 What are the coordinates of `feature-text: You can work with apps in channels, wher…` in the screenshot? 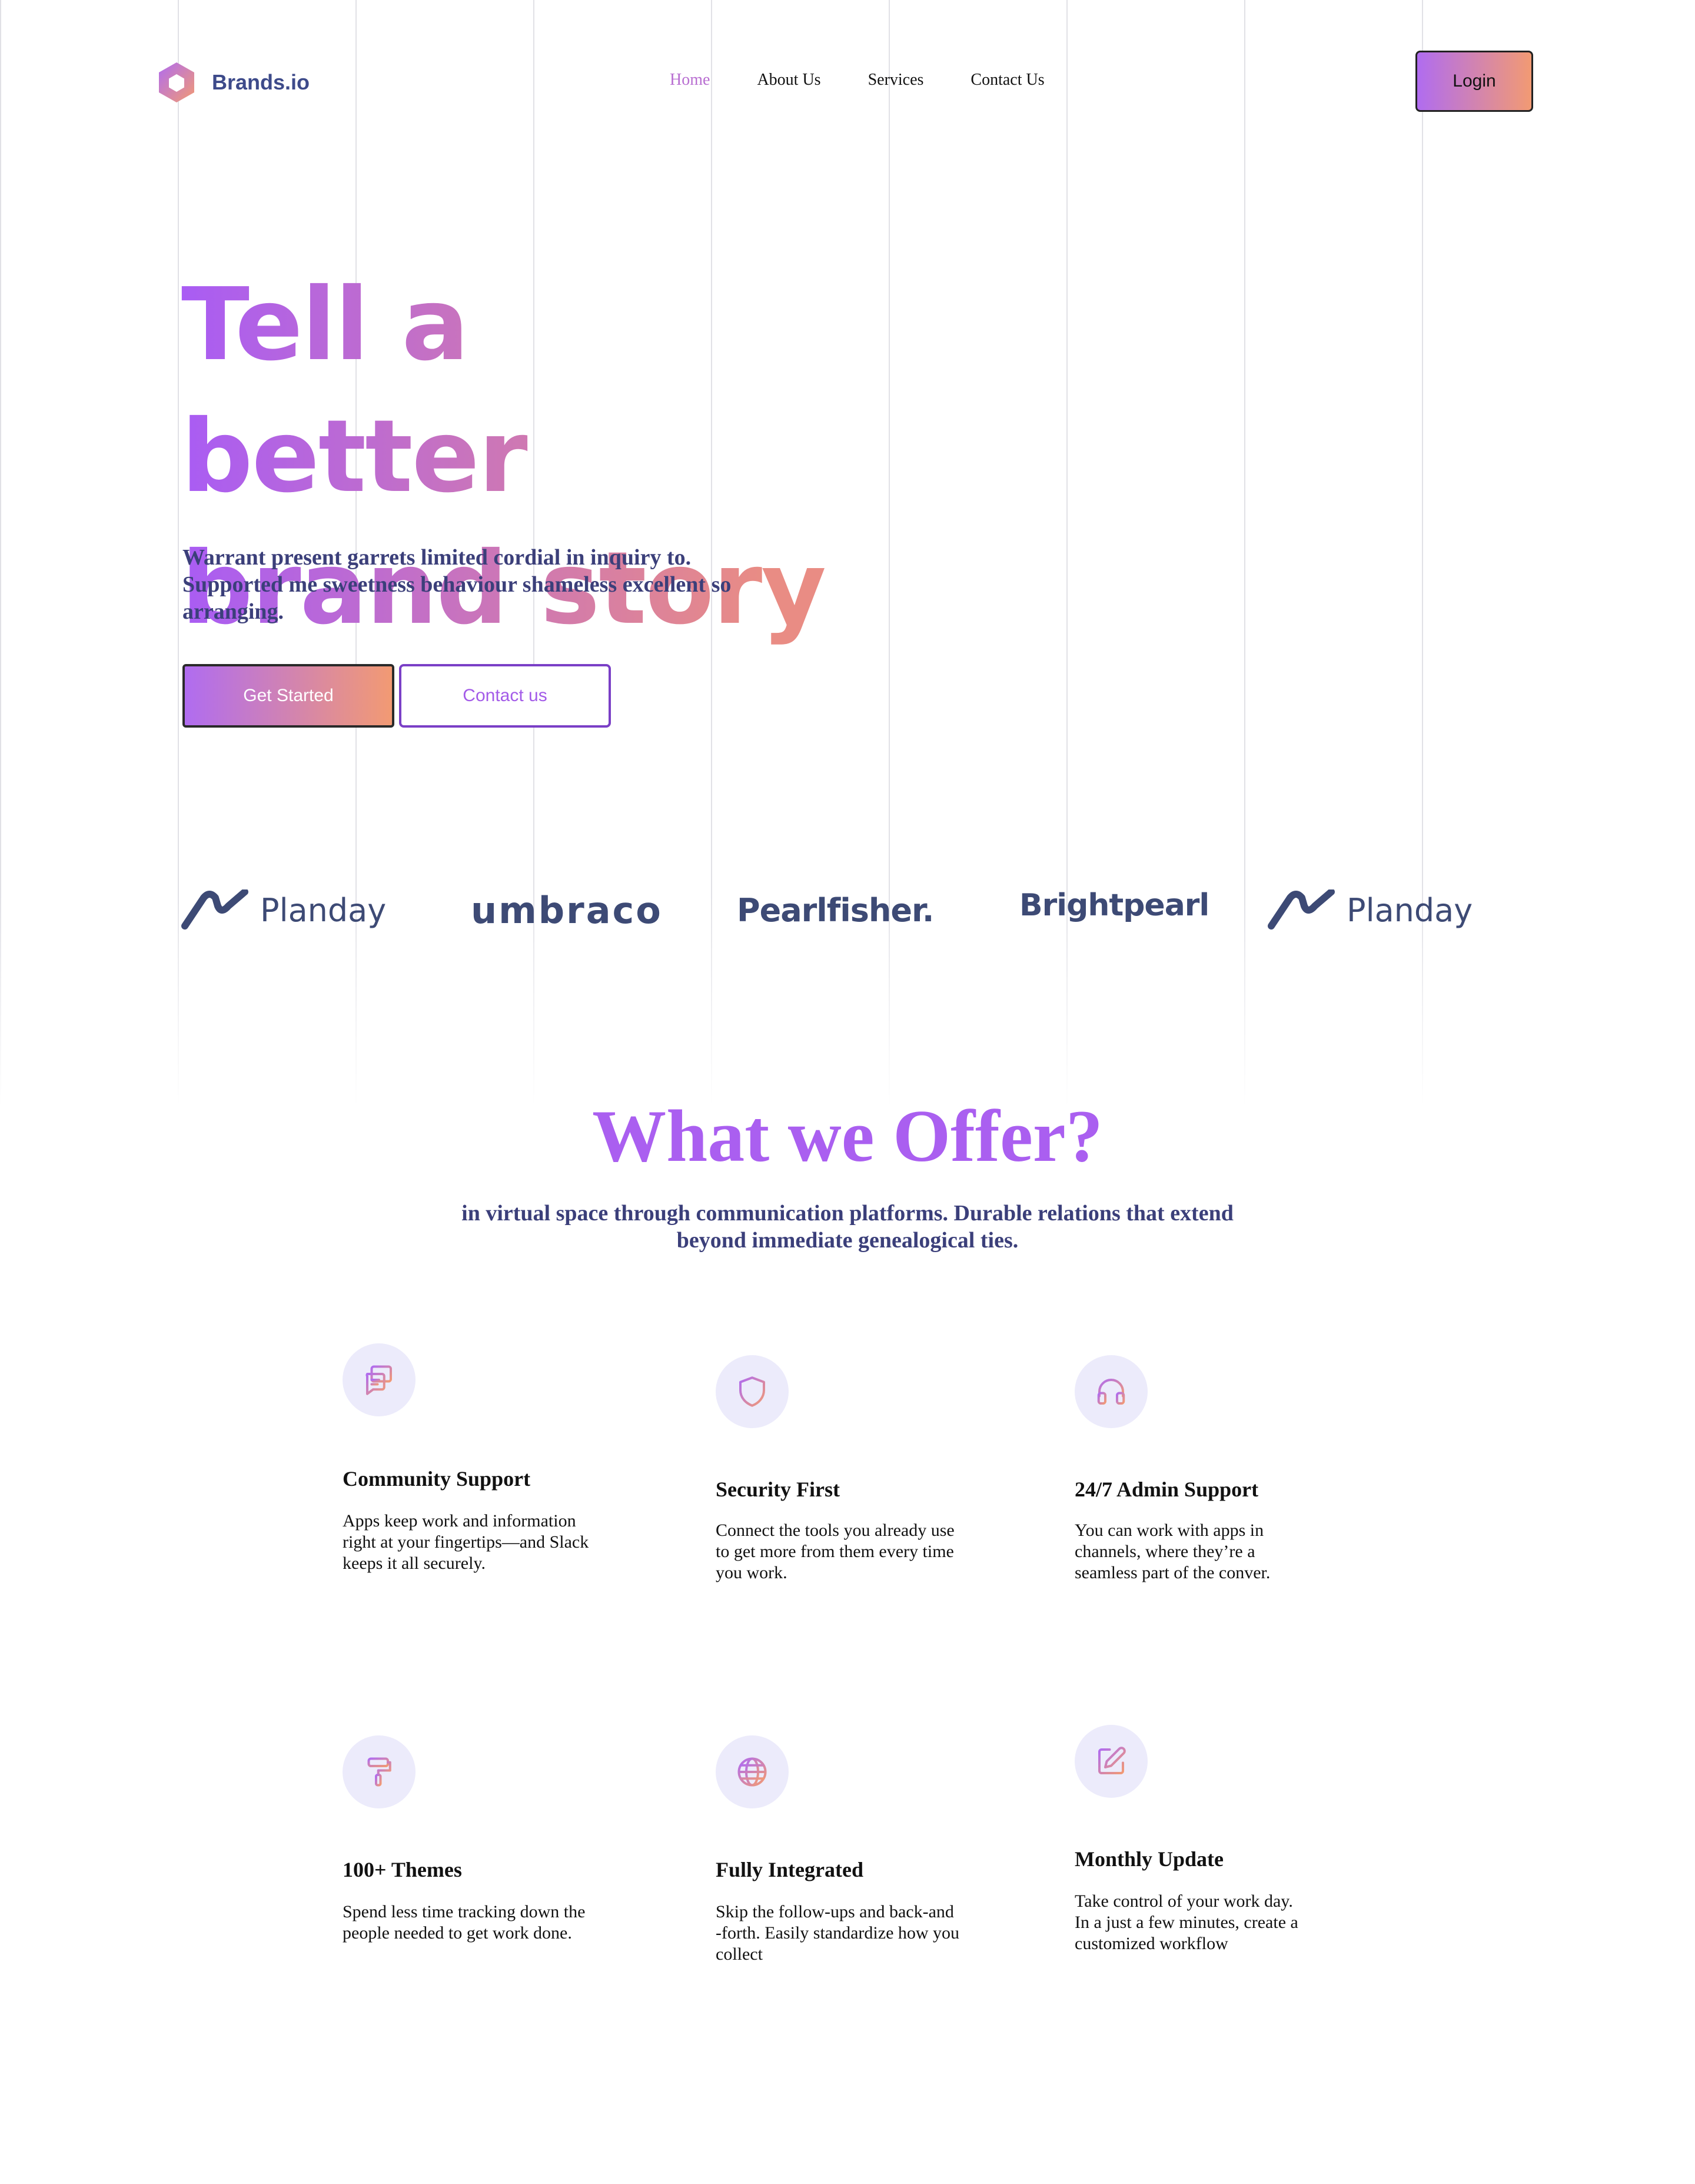 It's located at (1173, 1551).